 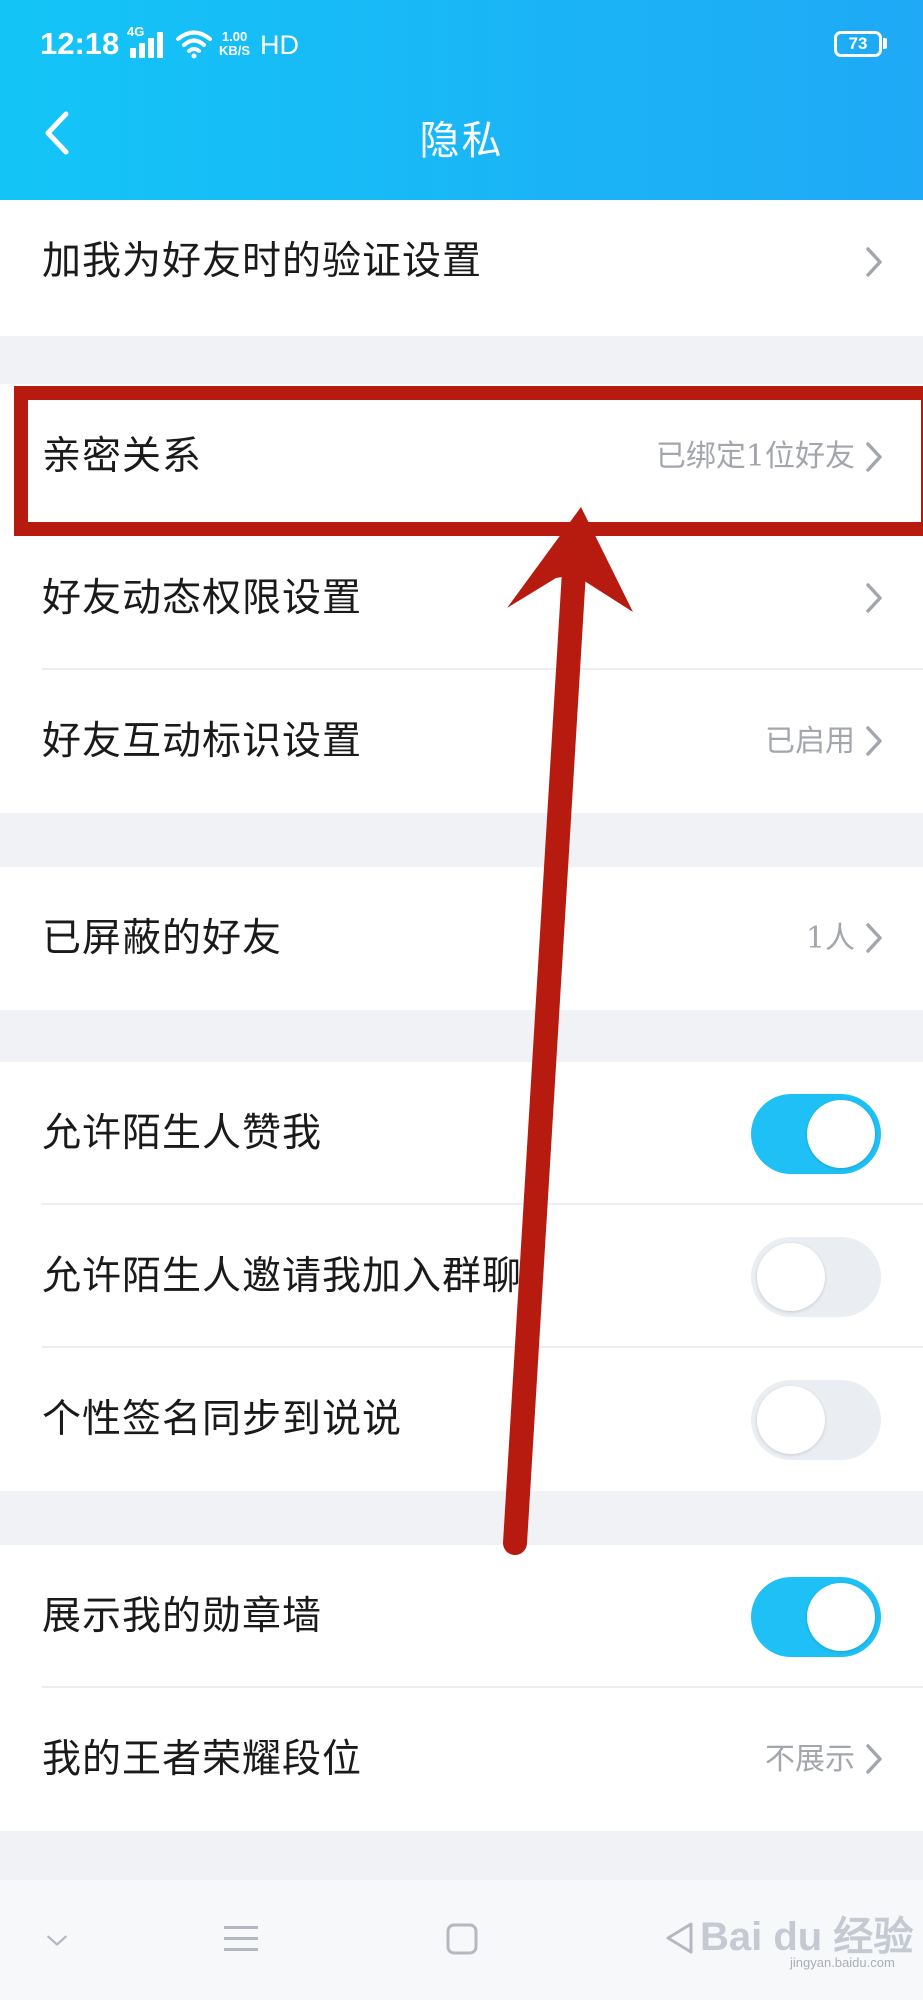 What do you see at coordinates (810, 741) in the screenshot?
I see `row-value: 已启用` at bounding box center [810, 741].